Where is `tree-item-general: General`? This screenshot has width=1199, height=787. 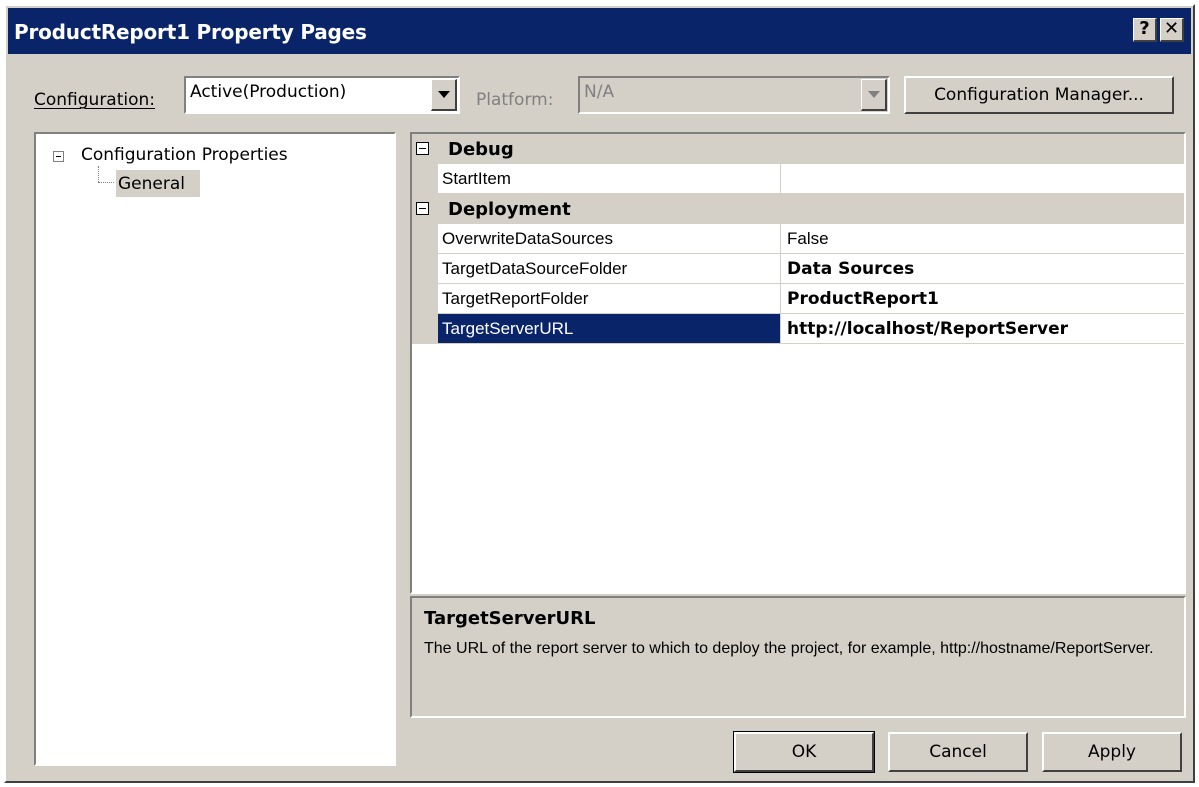
tree-item-general: General is located at coordinates (158, 183).